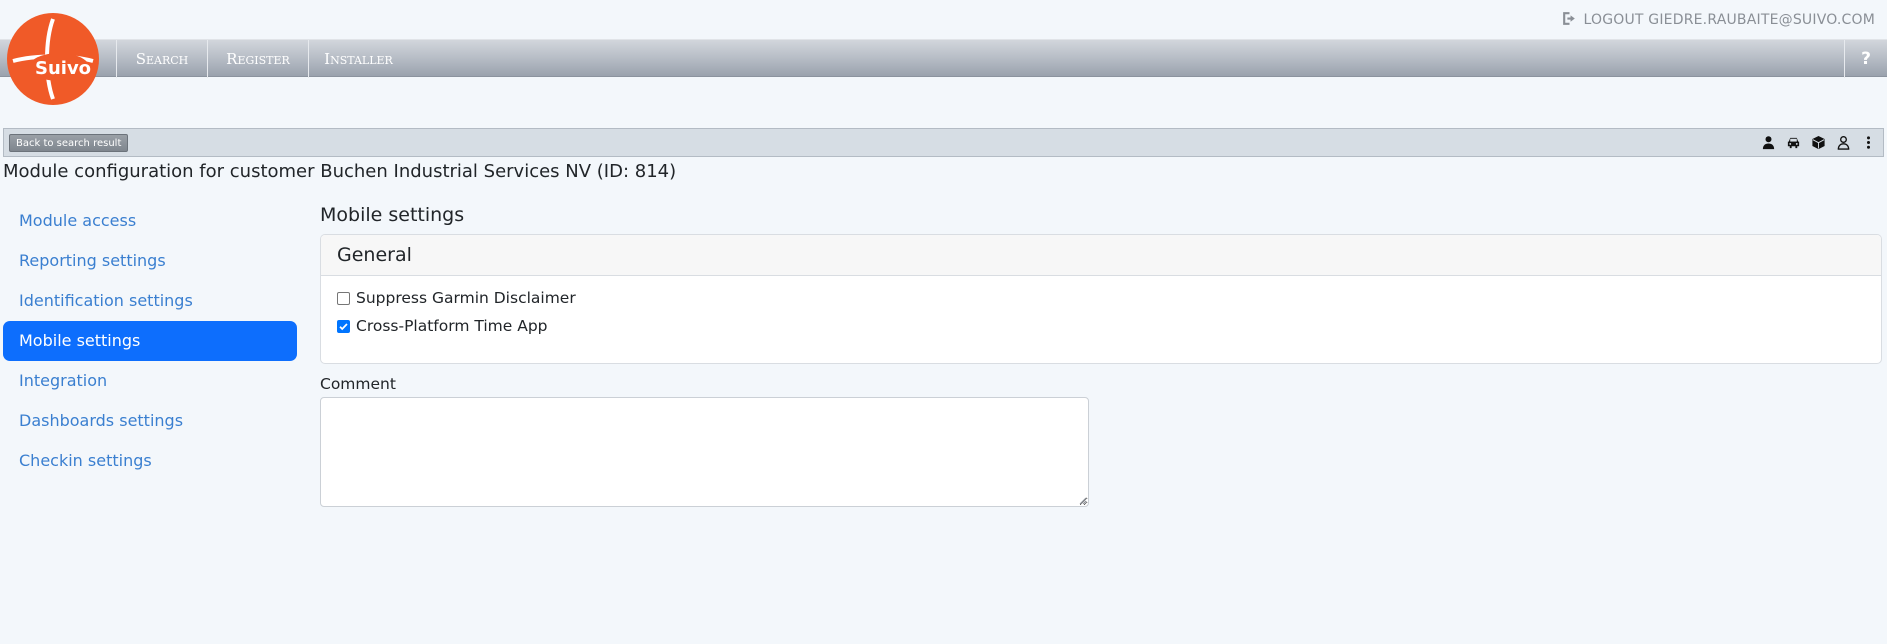 The image size is (1887, 644). Describe the element at coordinates (150, 261) in the screenshot. I see `sidebar-item-reporting-settings: Reporting settings` at that location.